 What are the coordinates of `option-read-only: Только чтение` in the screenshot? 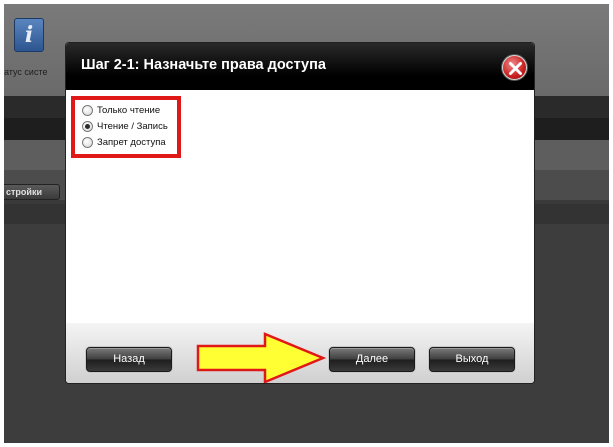 It's located at (121, 110).